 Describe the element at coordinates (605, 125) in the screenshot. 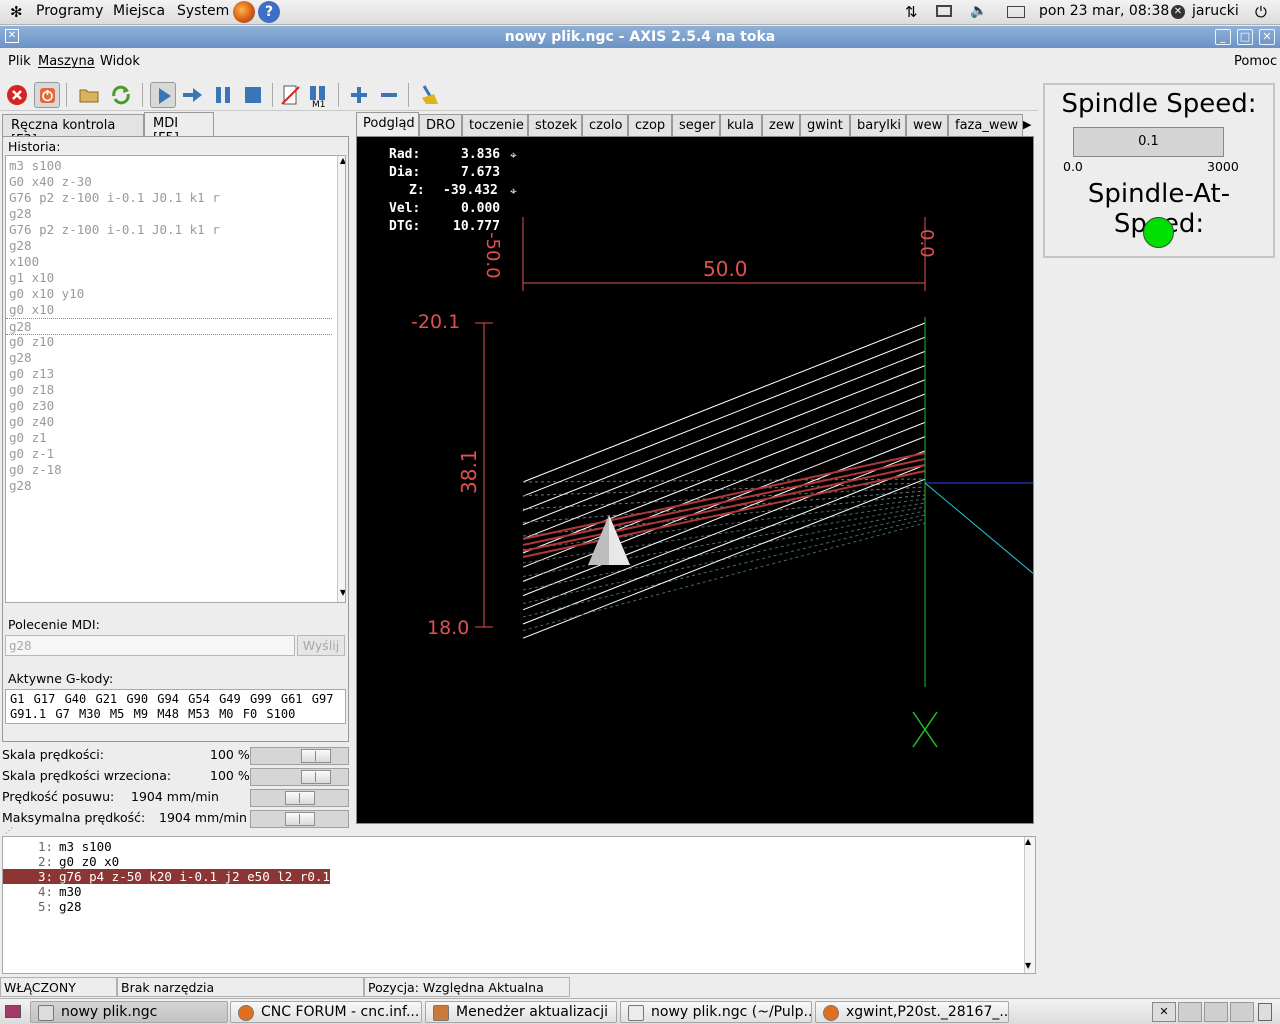

I see `tab-czolo: czolo` at that location.